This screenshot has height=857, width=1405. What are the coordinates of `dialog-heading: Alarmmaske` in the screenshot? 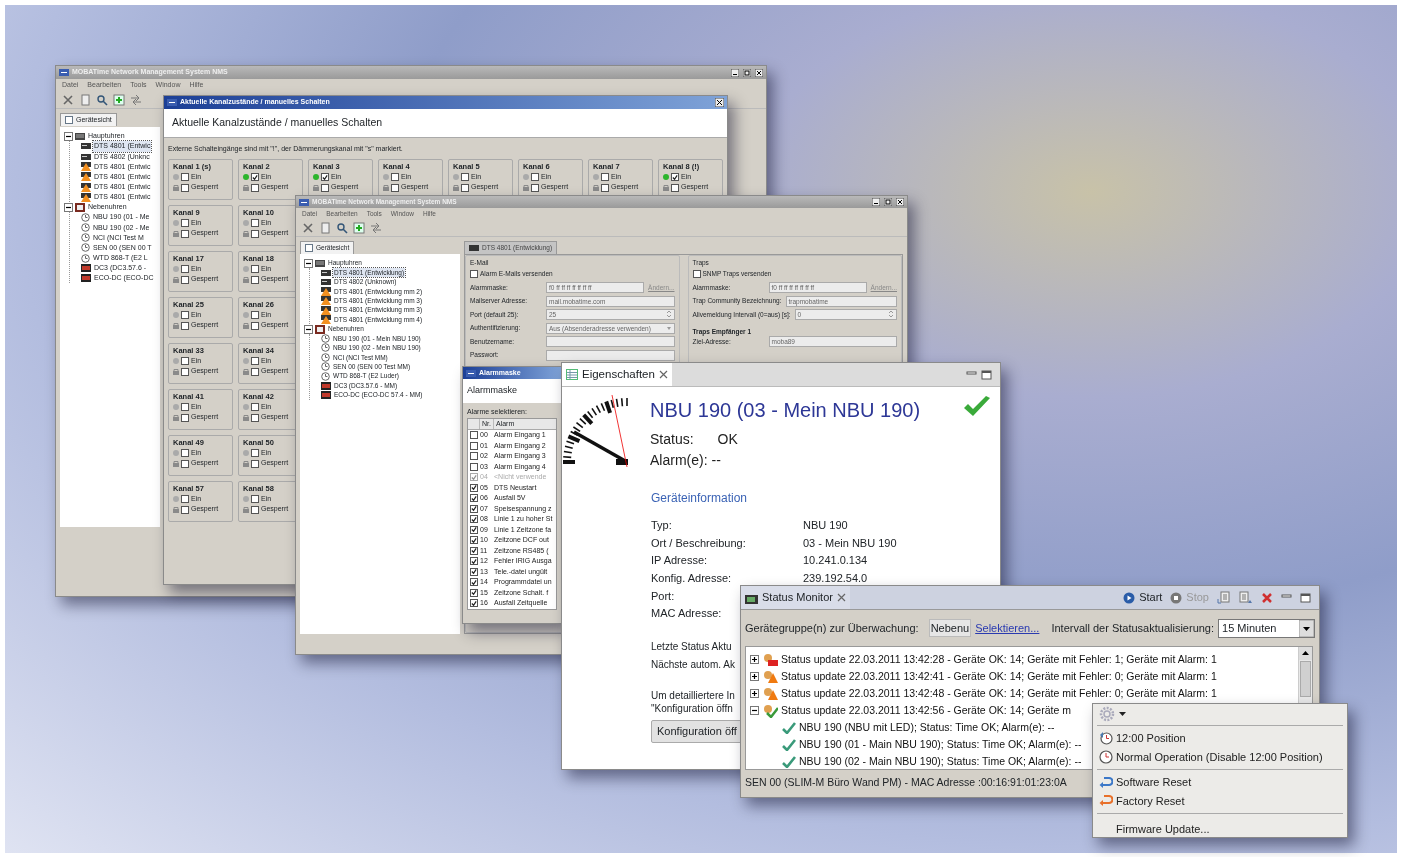 It's located at (492, 391).